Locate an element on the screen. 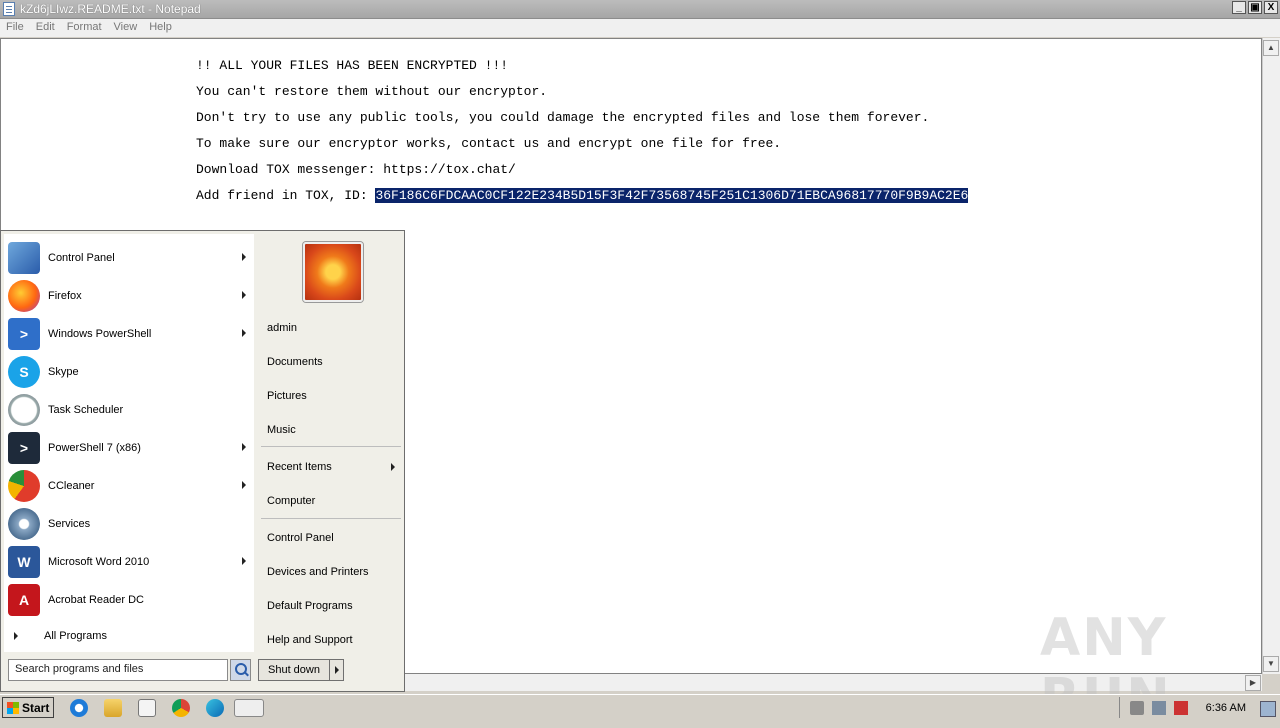 Image resolution: width=1280 pixels, height=728 pixels. program-task-scheduler: Task Scheduler is located at coordinates (130, 410).